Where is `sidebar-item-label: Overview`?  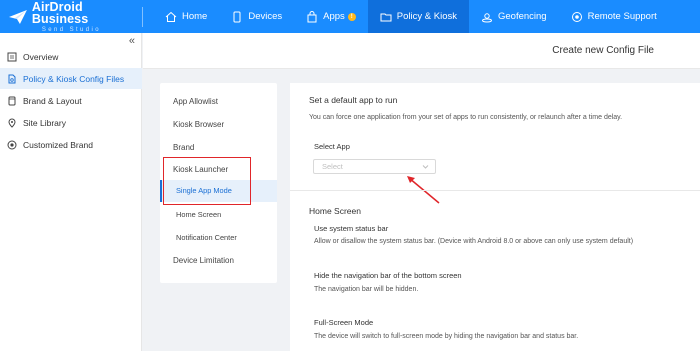
sidebar-item-label: Overview is located at coordinates (41, 56).